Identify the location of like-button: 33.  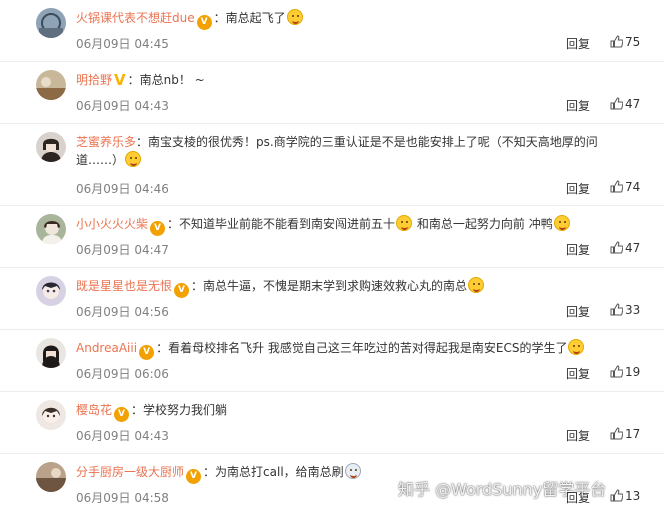
(625, 311).